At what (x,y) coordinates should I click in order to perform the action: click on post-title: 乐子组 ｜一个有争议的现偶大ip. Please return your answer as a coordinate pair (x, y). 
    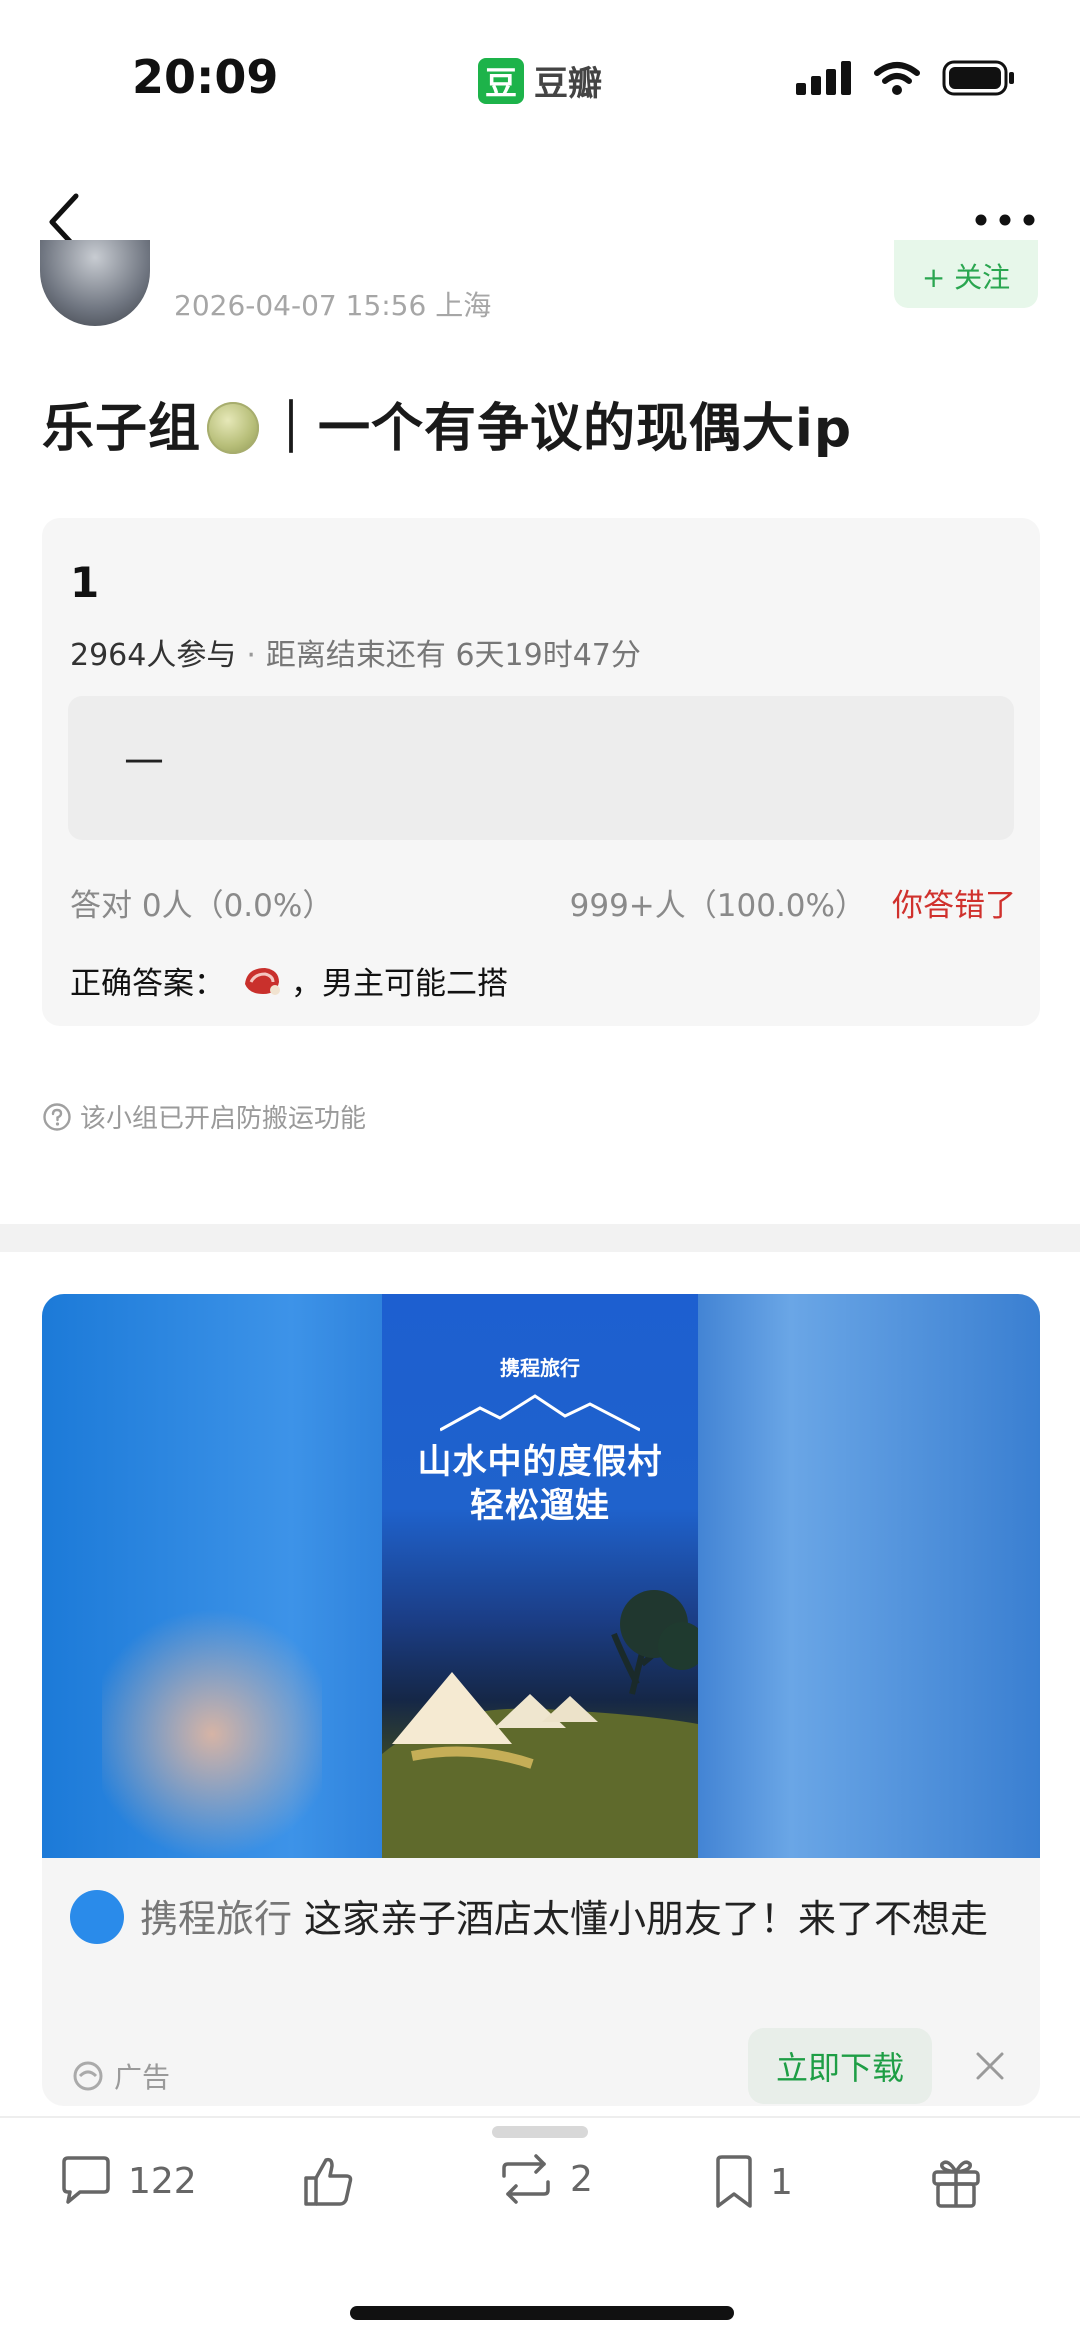
    Looking at the image, I should click on (447, 423).